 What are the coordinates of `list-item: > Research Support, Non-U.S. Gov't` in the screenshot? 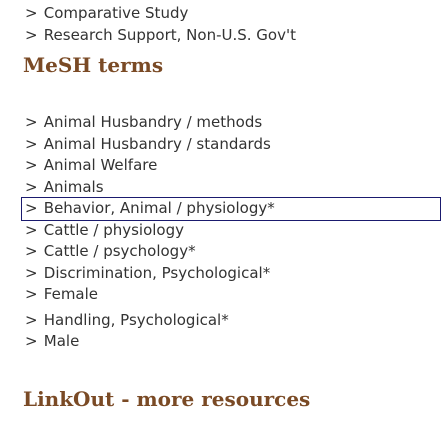 It's located at (160, 35).